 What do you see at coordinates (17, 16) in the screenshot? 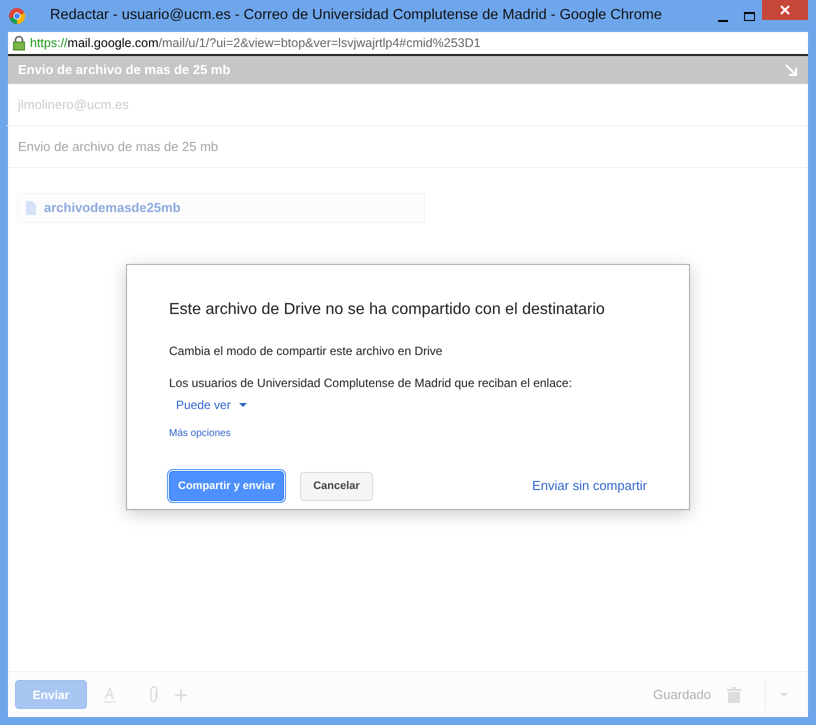
I see `browser-logo-icon` at bounding box center [17, 16].